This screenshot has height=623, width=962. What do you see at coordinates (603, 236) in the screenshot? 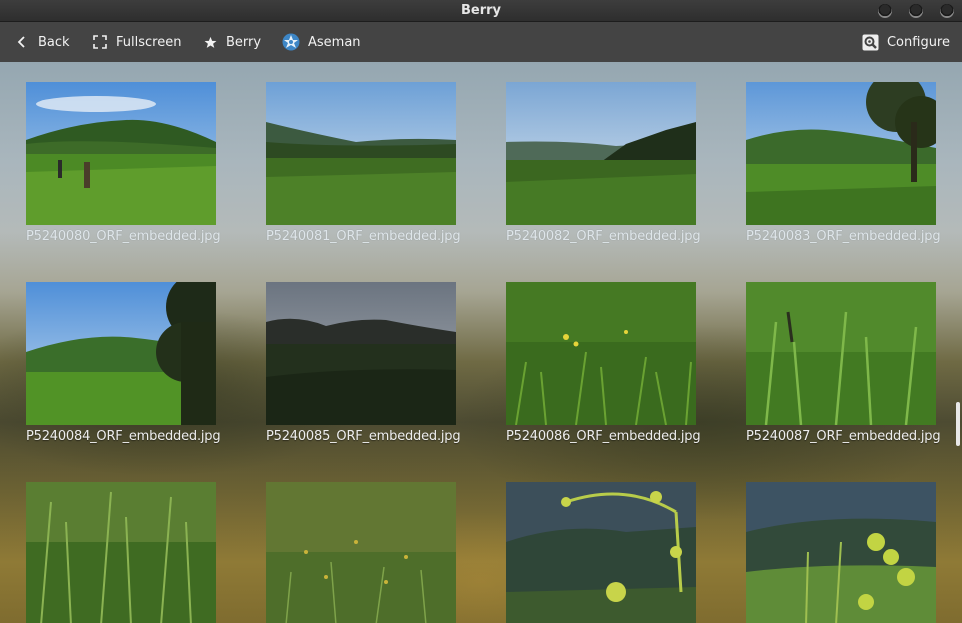
I see `thumbnail-caption: P5240082_ORF_embedded.jpg` at bounding box center [603, 236].